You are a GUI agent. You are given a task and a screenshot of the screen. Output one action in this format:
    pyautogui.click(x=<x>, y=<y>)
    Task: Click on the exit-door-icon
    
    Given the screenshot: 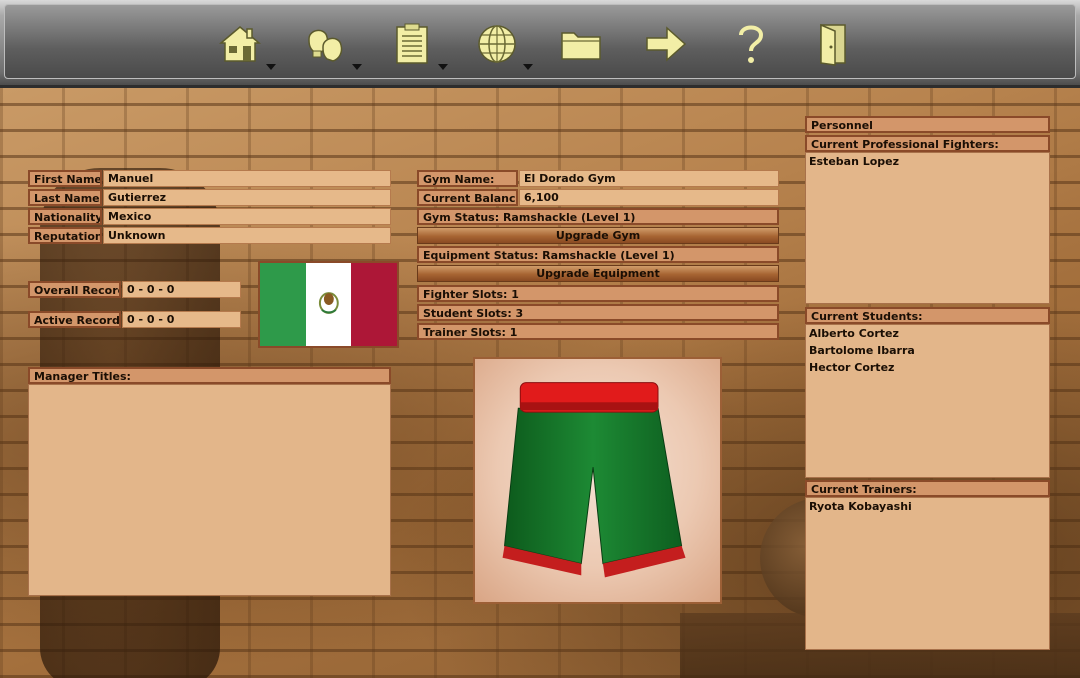 What is the action you would take?
    pyautogui.click(x=833, y=44)
    